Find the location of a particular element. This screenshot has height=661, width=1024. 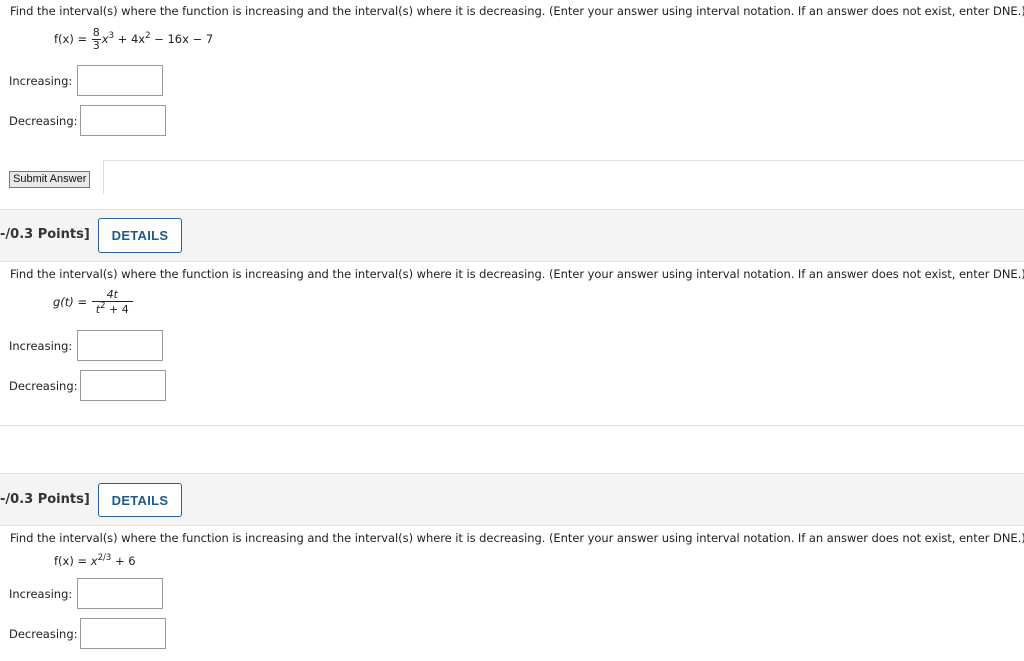

submit-row-left-border is located at coordinates (103, 177).